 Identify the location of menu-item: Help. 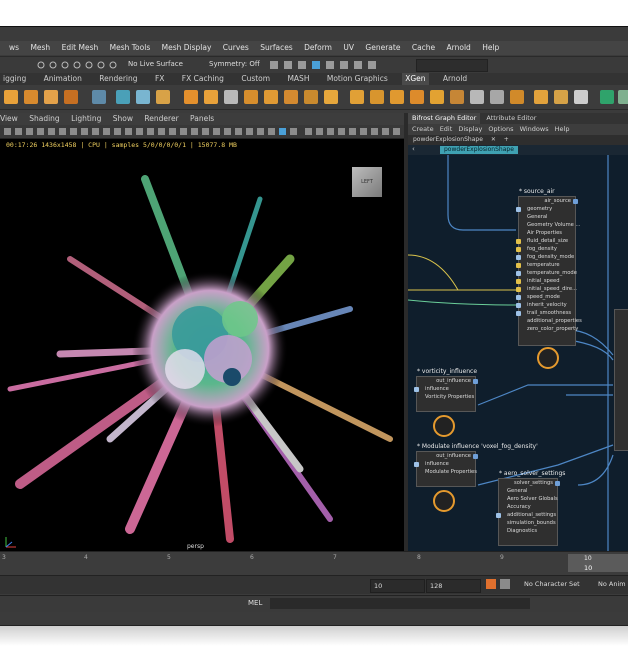
(490, 48).